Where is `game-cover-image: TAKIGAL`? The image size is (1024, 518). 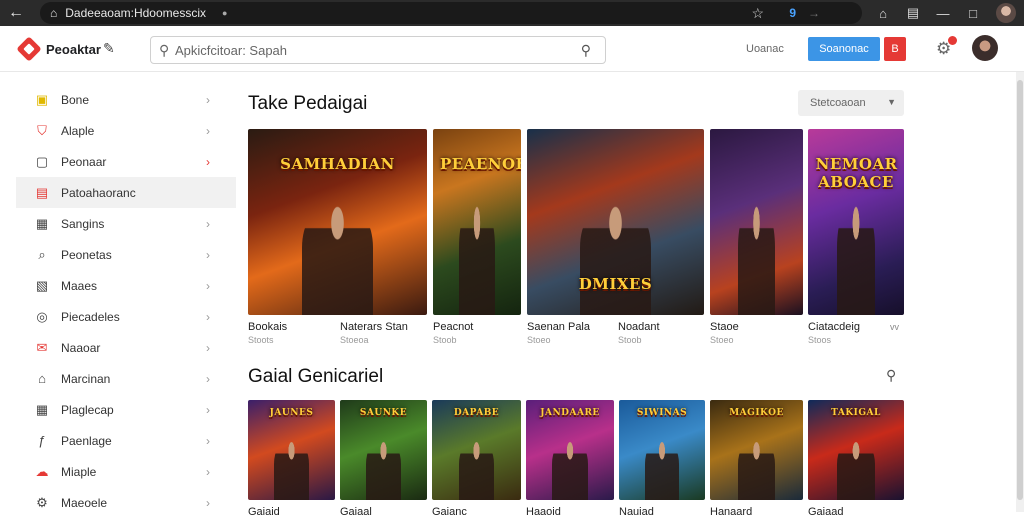
game-cover-image: TAKIGAL is located at coordinates (856, 450).